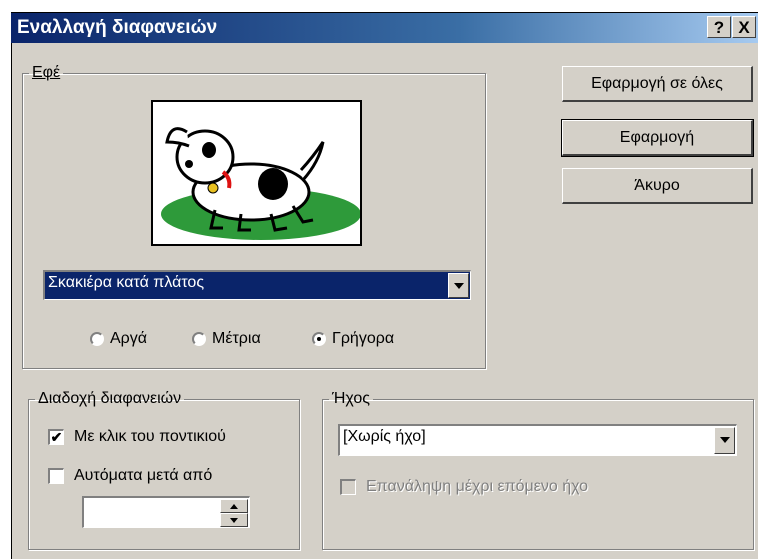  I want to click on apply-all-button: Εφαρμογή σε όλες, so click(657, 84).